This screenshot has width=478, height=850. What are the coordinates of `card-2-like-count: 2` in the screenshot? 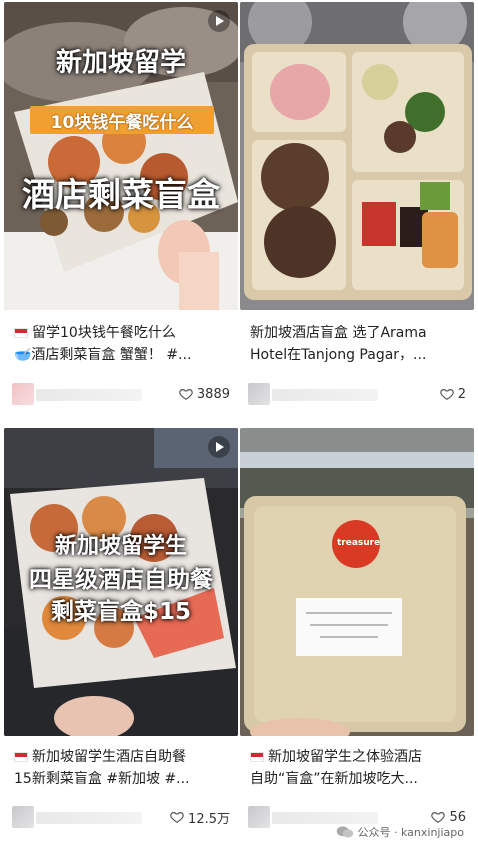 It's located at (461, 394).